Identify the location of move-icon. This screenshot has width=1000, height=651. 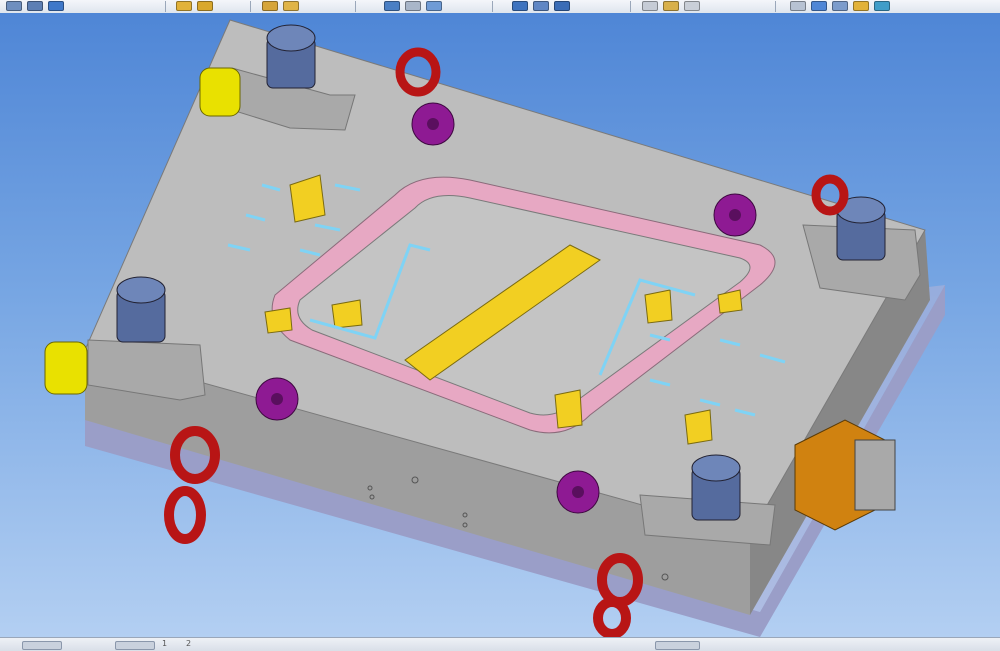
(56, 6).